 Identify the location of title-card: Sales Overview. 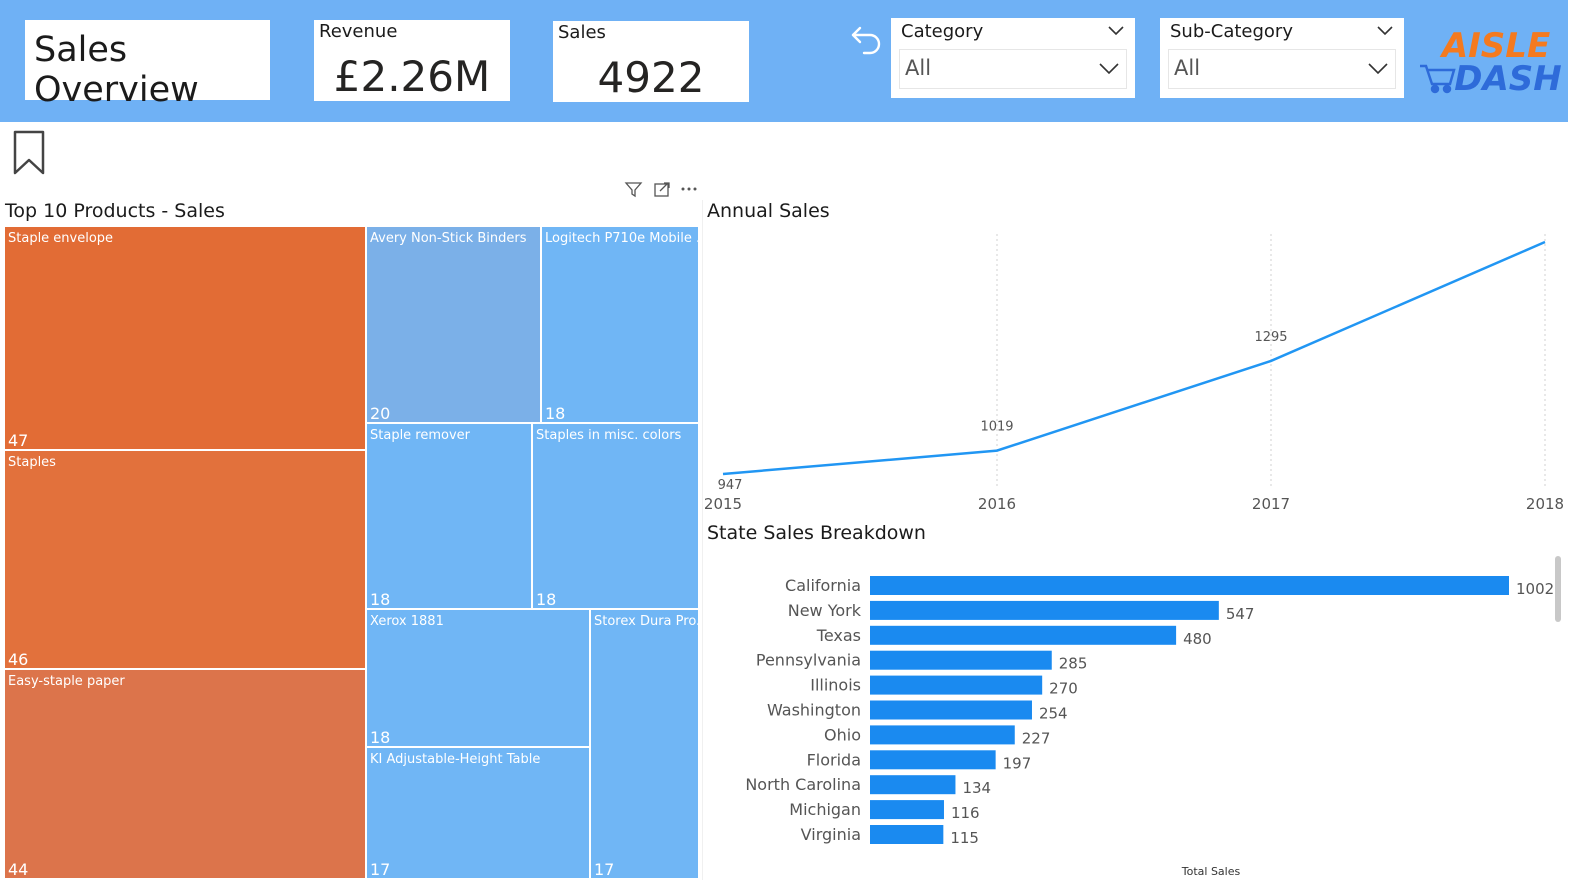
(147, 65).